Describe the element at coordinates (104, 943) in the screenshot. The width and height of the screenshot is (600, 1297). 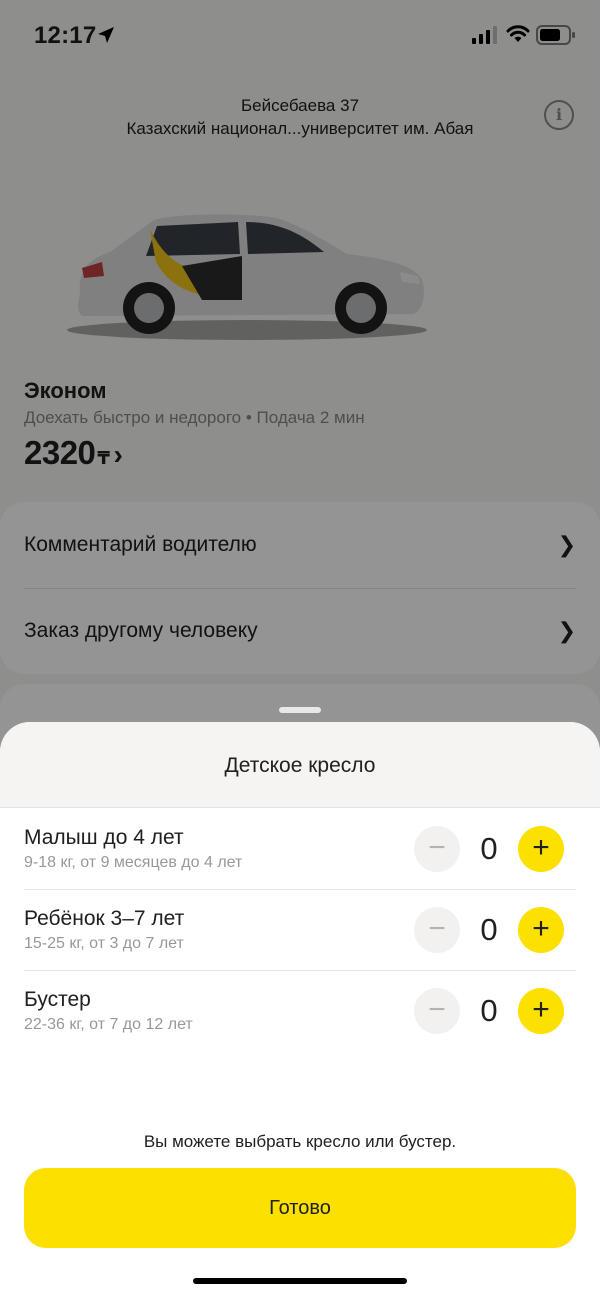
I see `seat-subtitle: 15-25 кг, от 3 до 7 лет` at that location.